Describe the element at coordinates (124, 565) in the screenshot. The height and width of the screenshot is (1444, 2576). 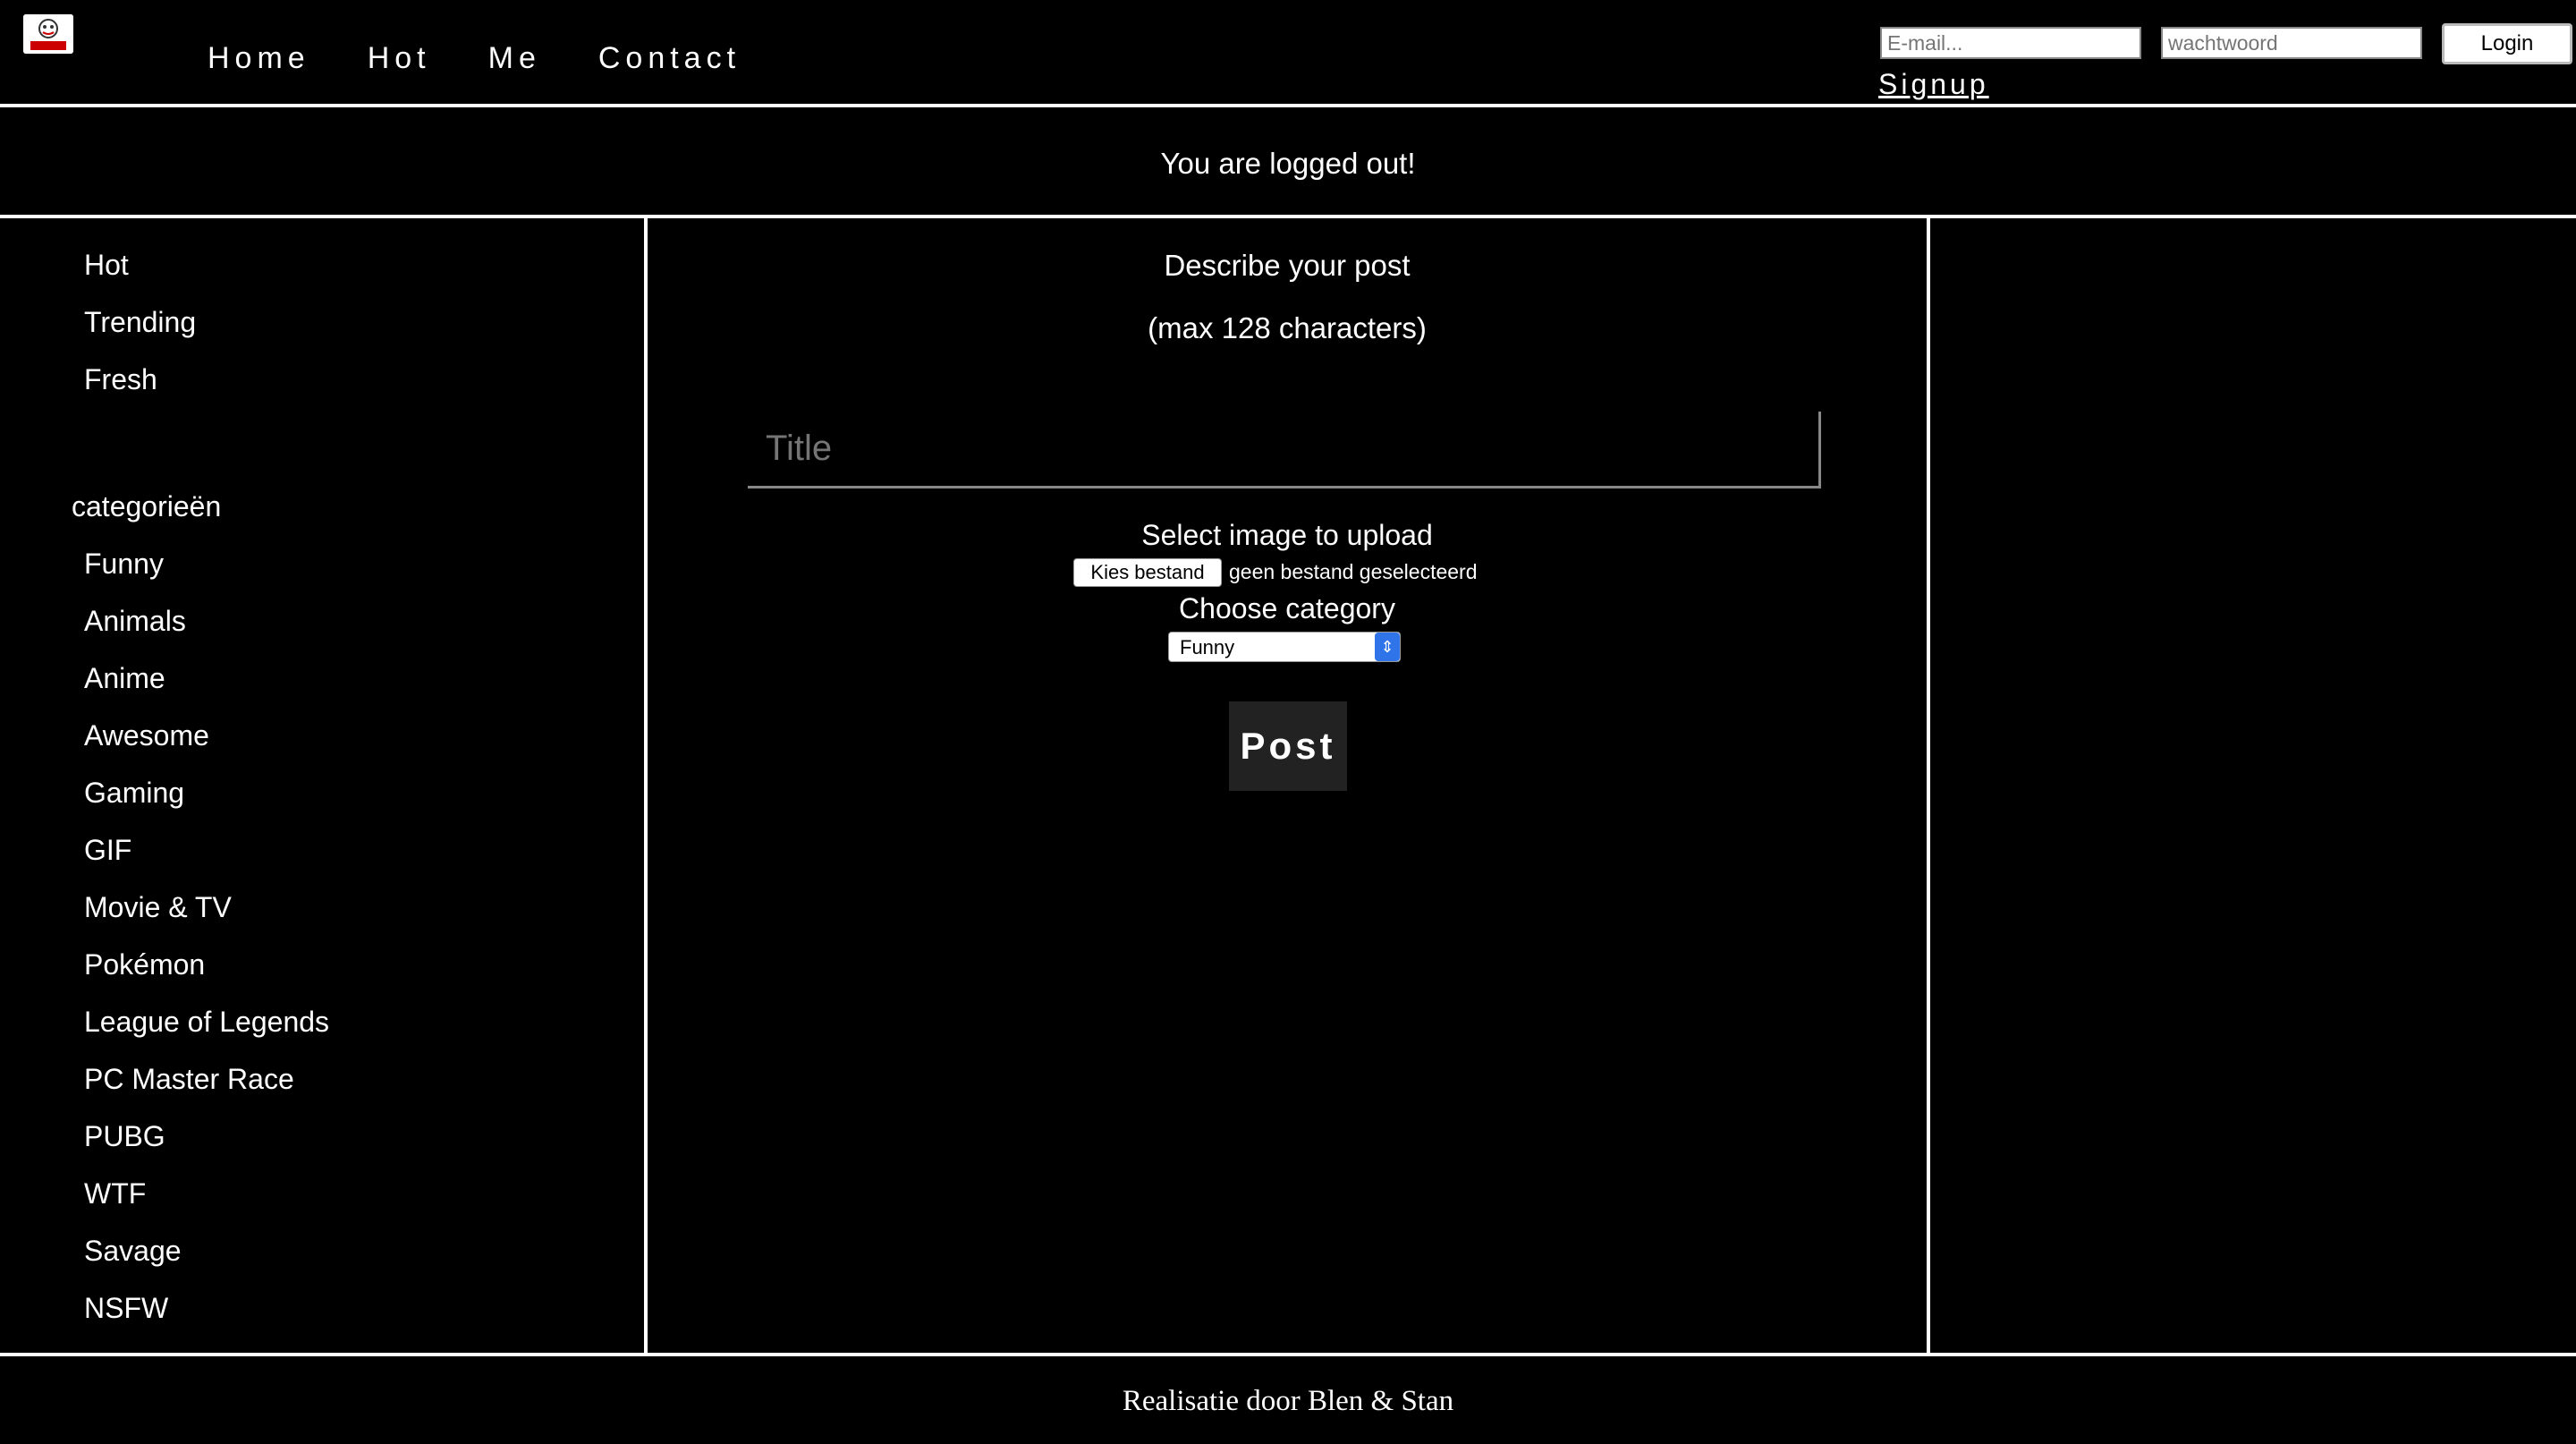
I see `category-funny: Funny` at that location.